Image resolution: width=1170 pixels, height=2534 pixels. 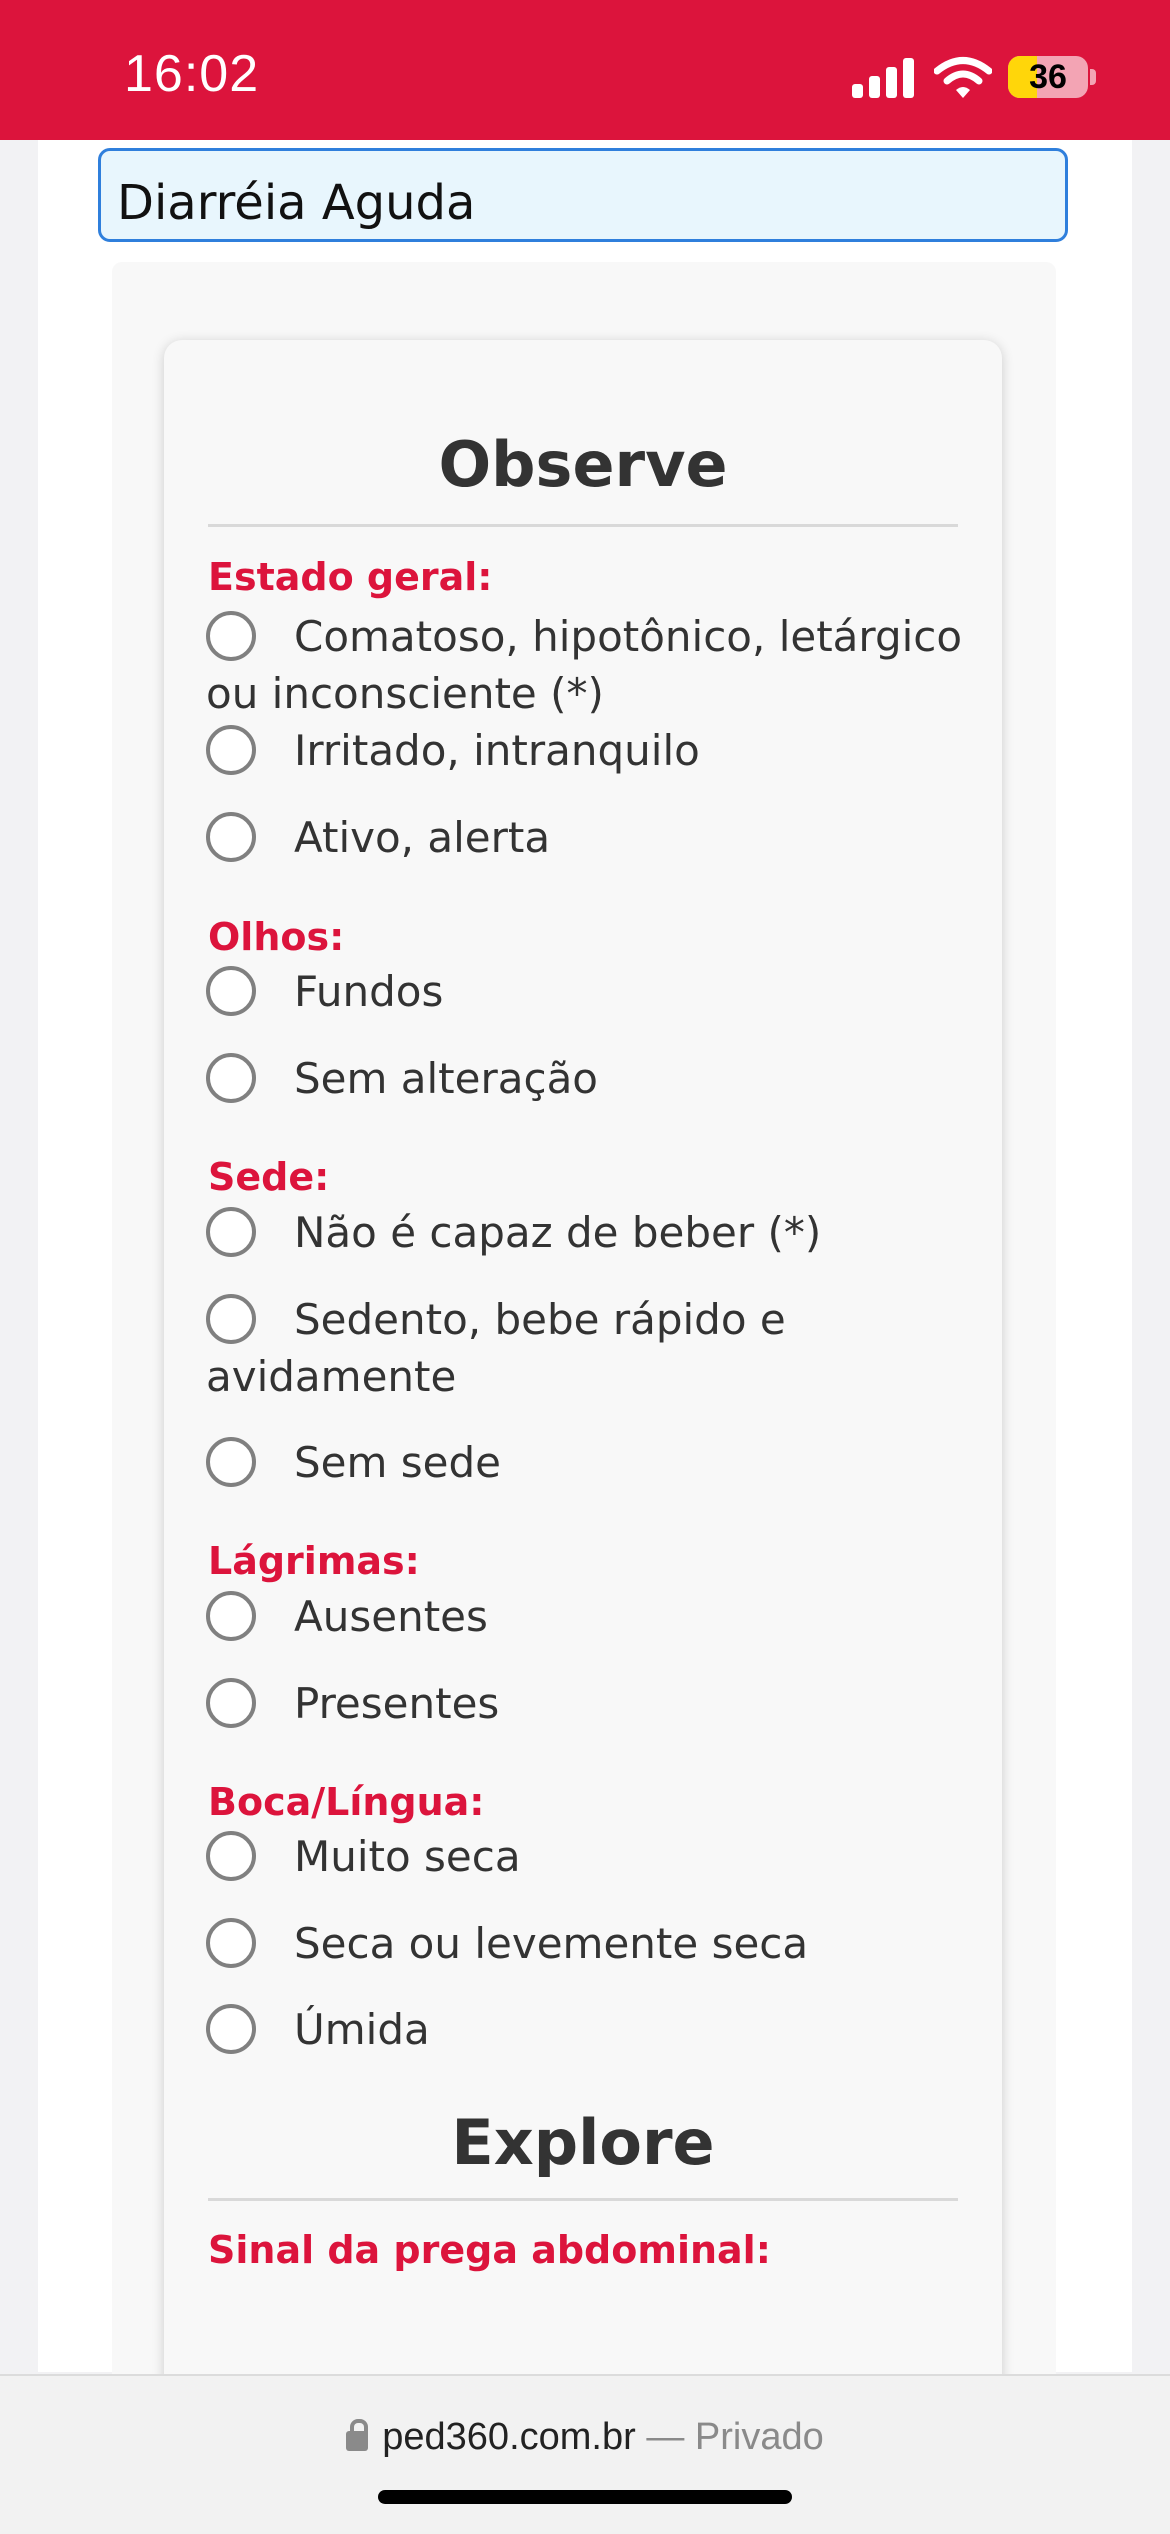 I want to click on private-label: — Privado, so click(x=735, y=2437).